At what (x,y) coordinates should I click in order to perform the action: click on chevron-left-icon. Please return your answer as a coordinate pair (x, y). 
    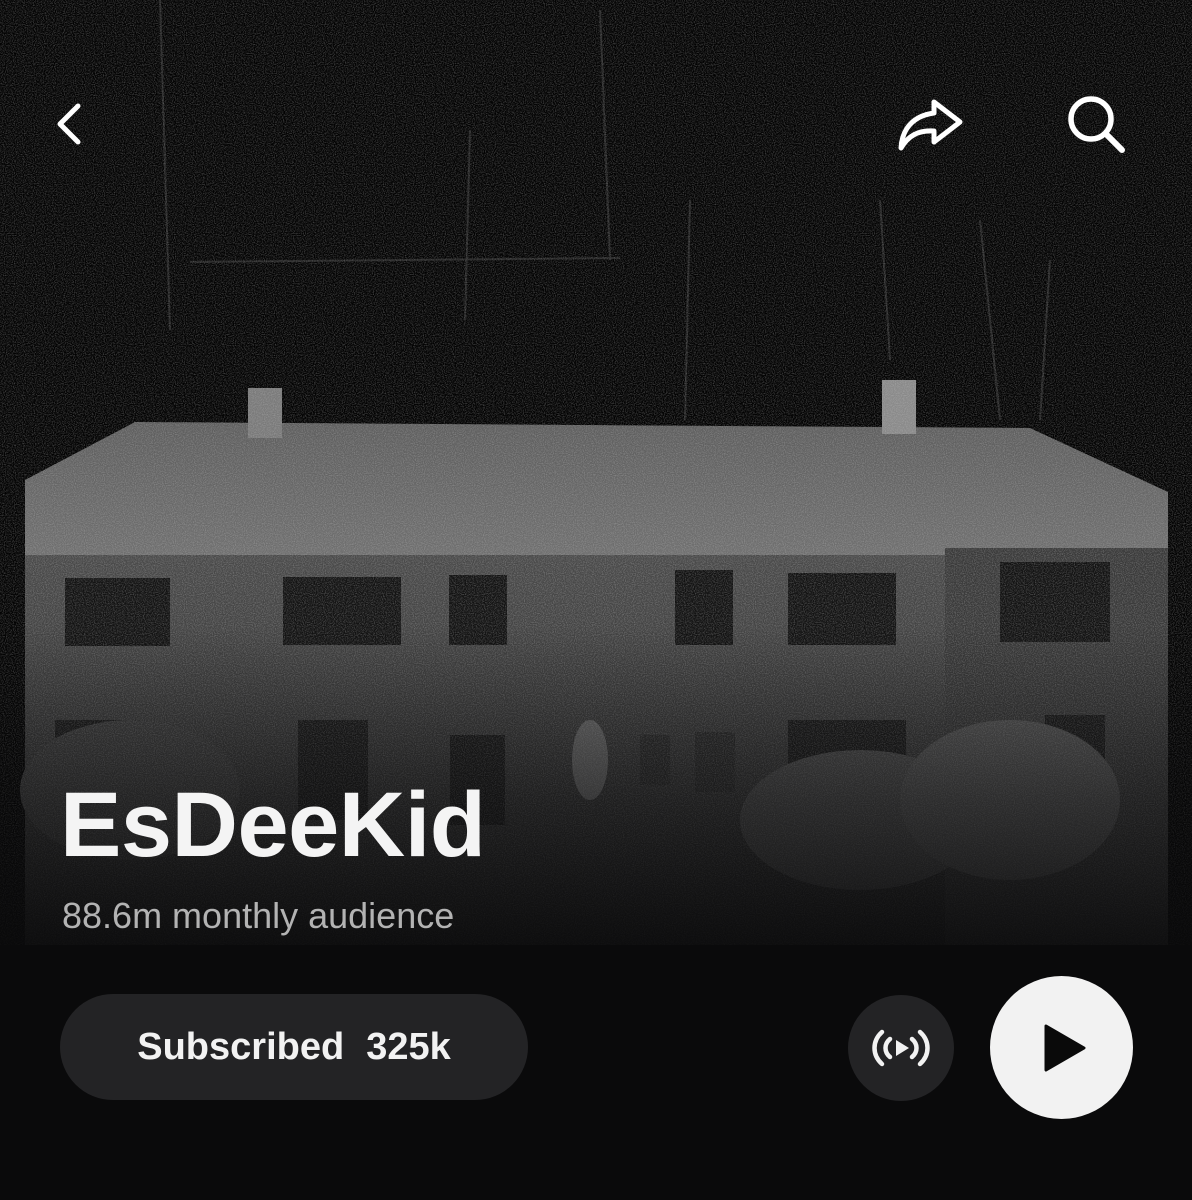
    Looking at the image, I should click on (69, 124).